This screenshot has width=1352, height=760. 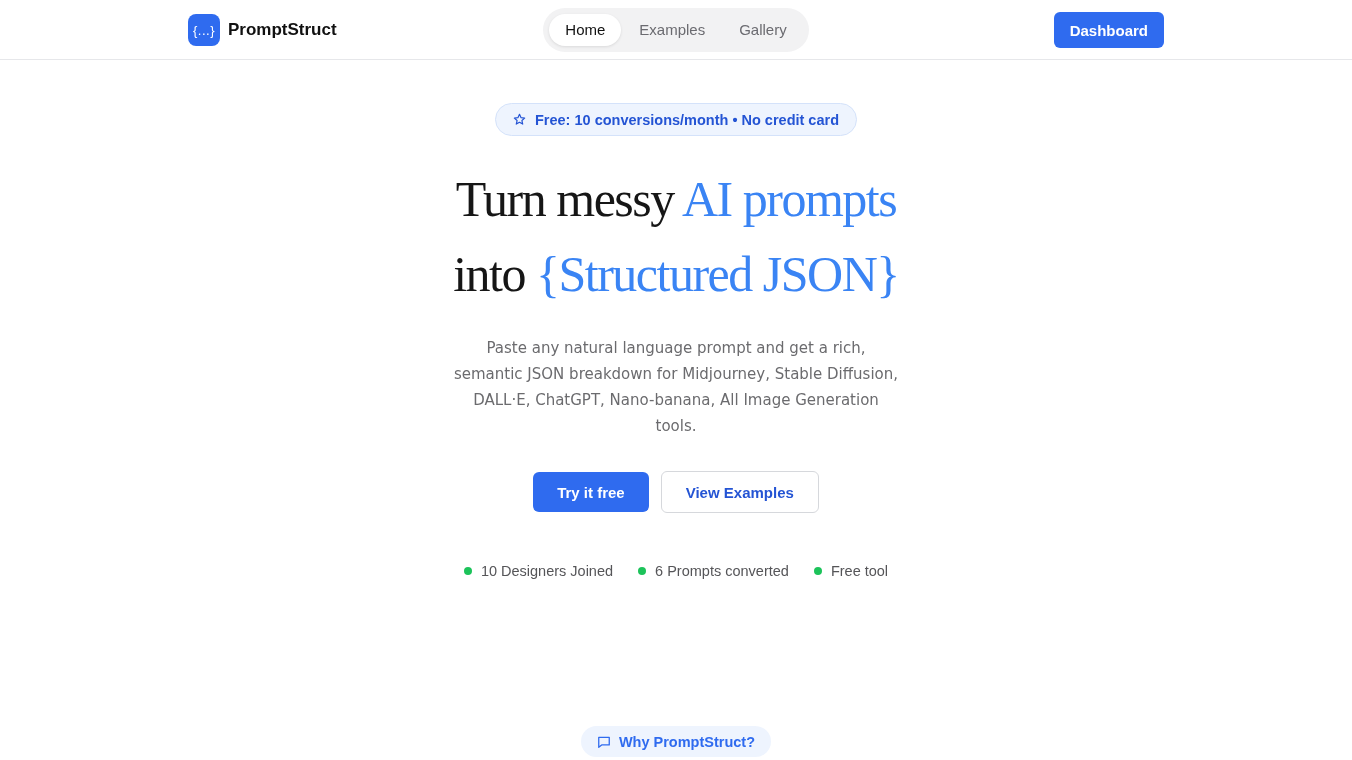 I want to click on try-free-button: Try it free, so click(x=591, y=492).